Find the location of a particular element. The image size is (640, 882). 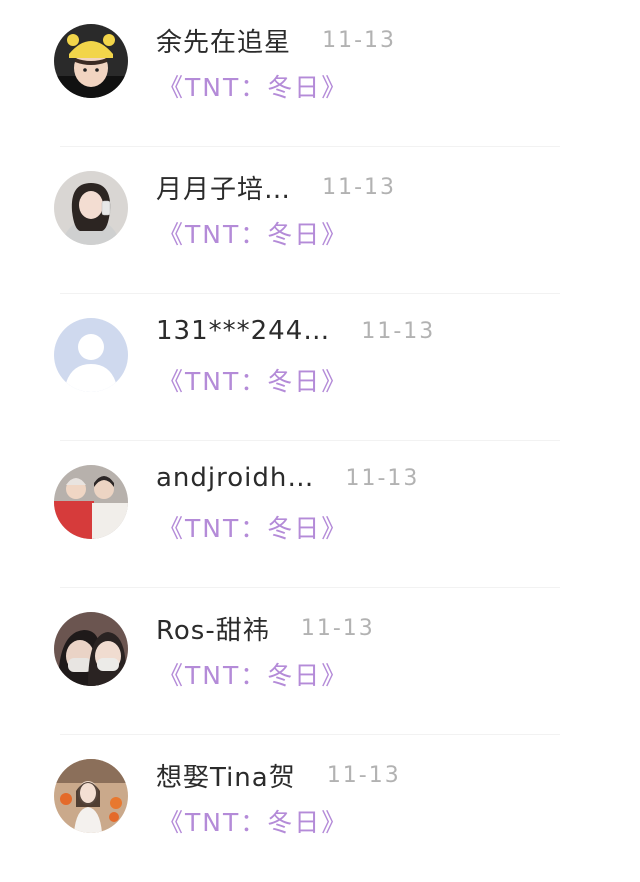

comment-header: andjroidh… 11-13 is located at coordinates (287, 481).